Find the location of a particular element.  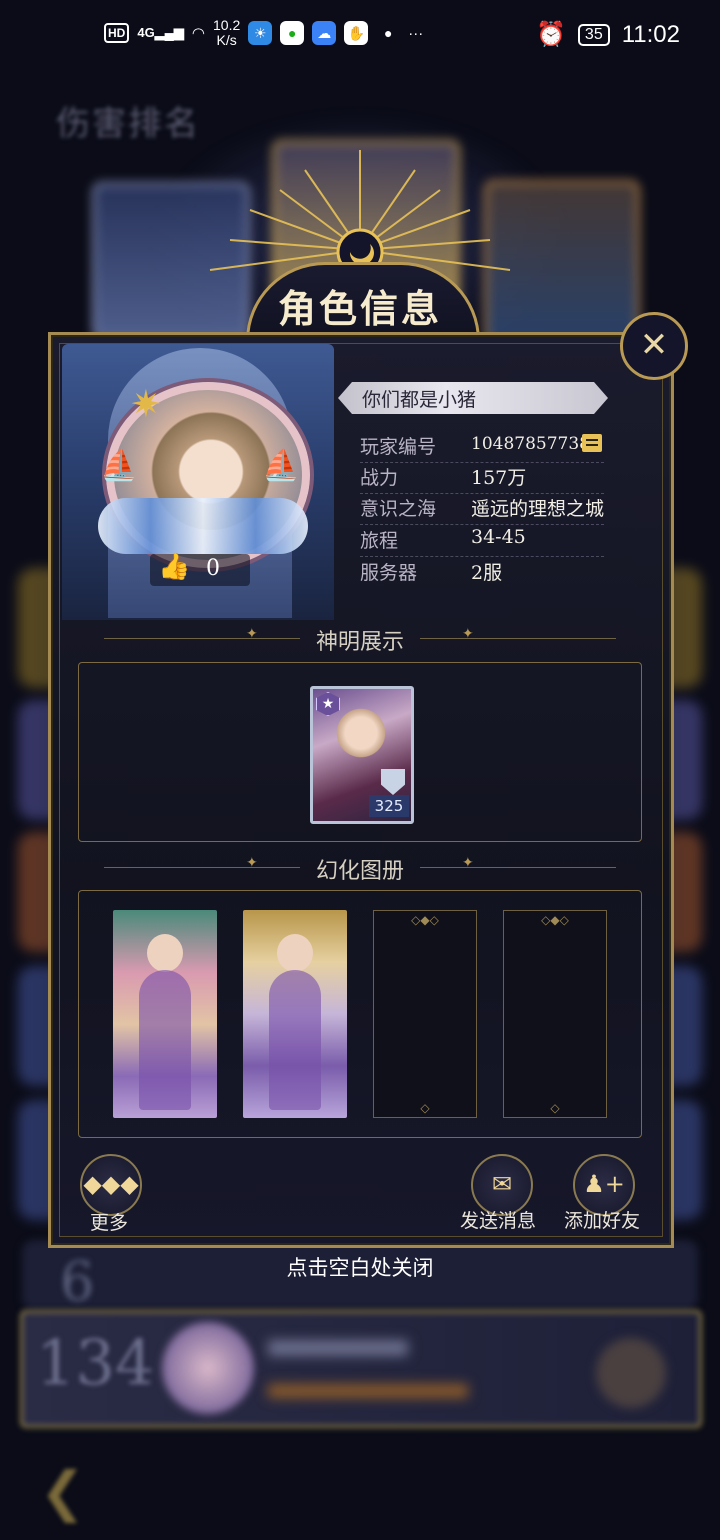

info-row-sea-of-consciousness: 意识之海 遥远的理想之城 is located at coordinates (482, 508).